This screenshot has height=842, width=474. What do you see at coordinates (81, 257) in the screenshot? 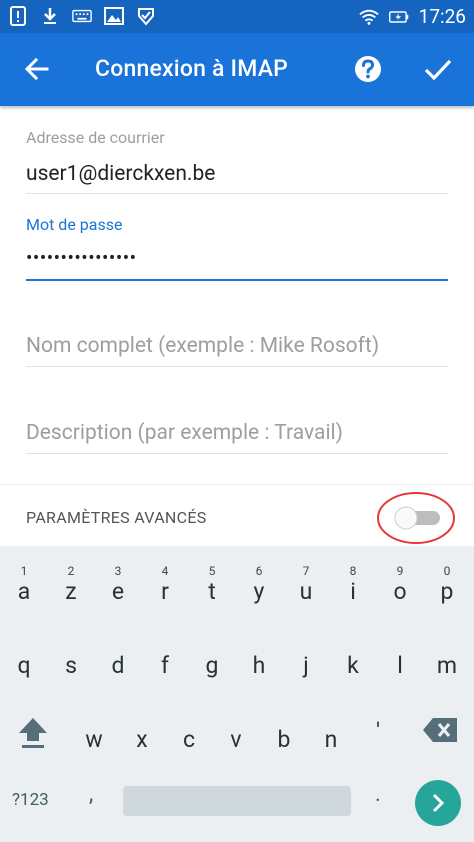
I see `password-field: ••••••••••••••••` at bounding box center [81, 257].